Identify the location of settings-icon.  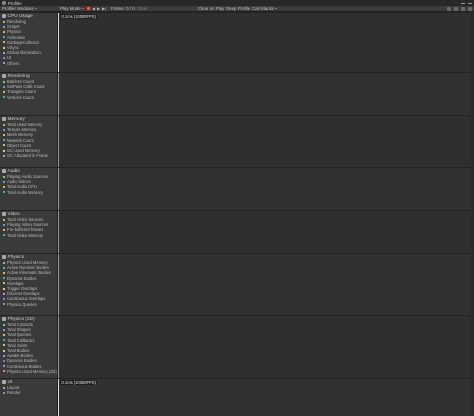
(463, 9).